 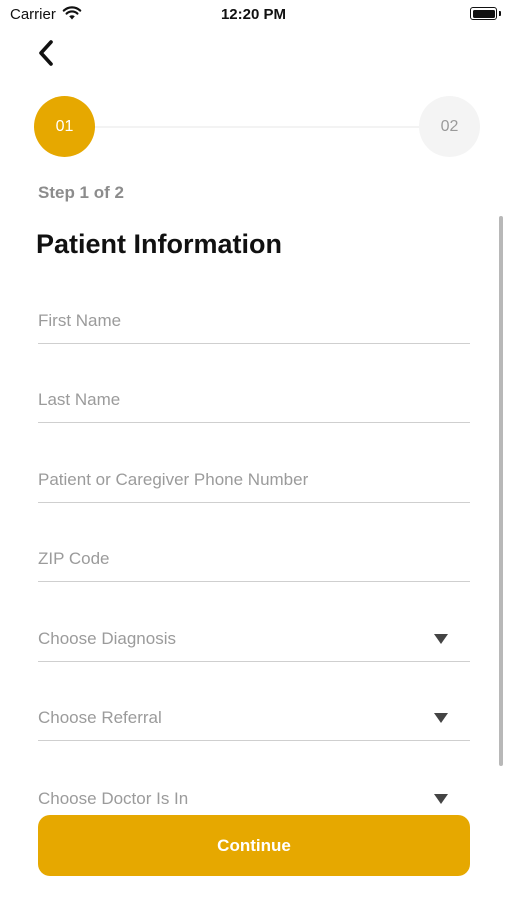 I want to click on referral-placeholder: Choose Referral, so click(x=100, y=717).